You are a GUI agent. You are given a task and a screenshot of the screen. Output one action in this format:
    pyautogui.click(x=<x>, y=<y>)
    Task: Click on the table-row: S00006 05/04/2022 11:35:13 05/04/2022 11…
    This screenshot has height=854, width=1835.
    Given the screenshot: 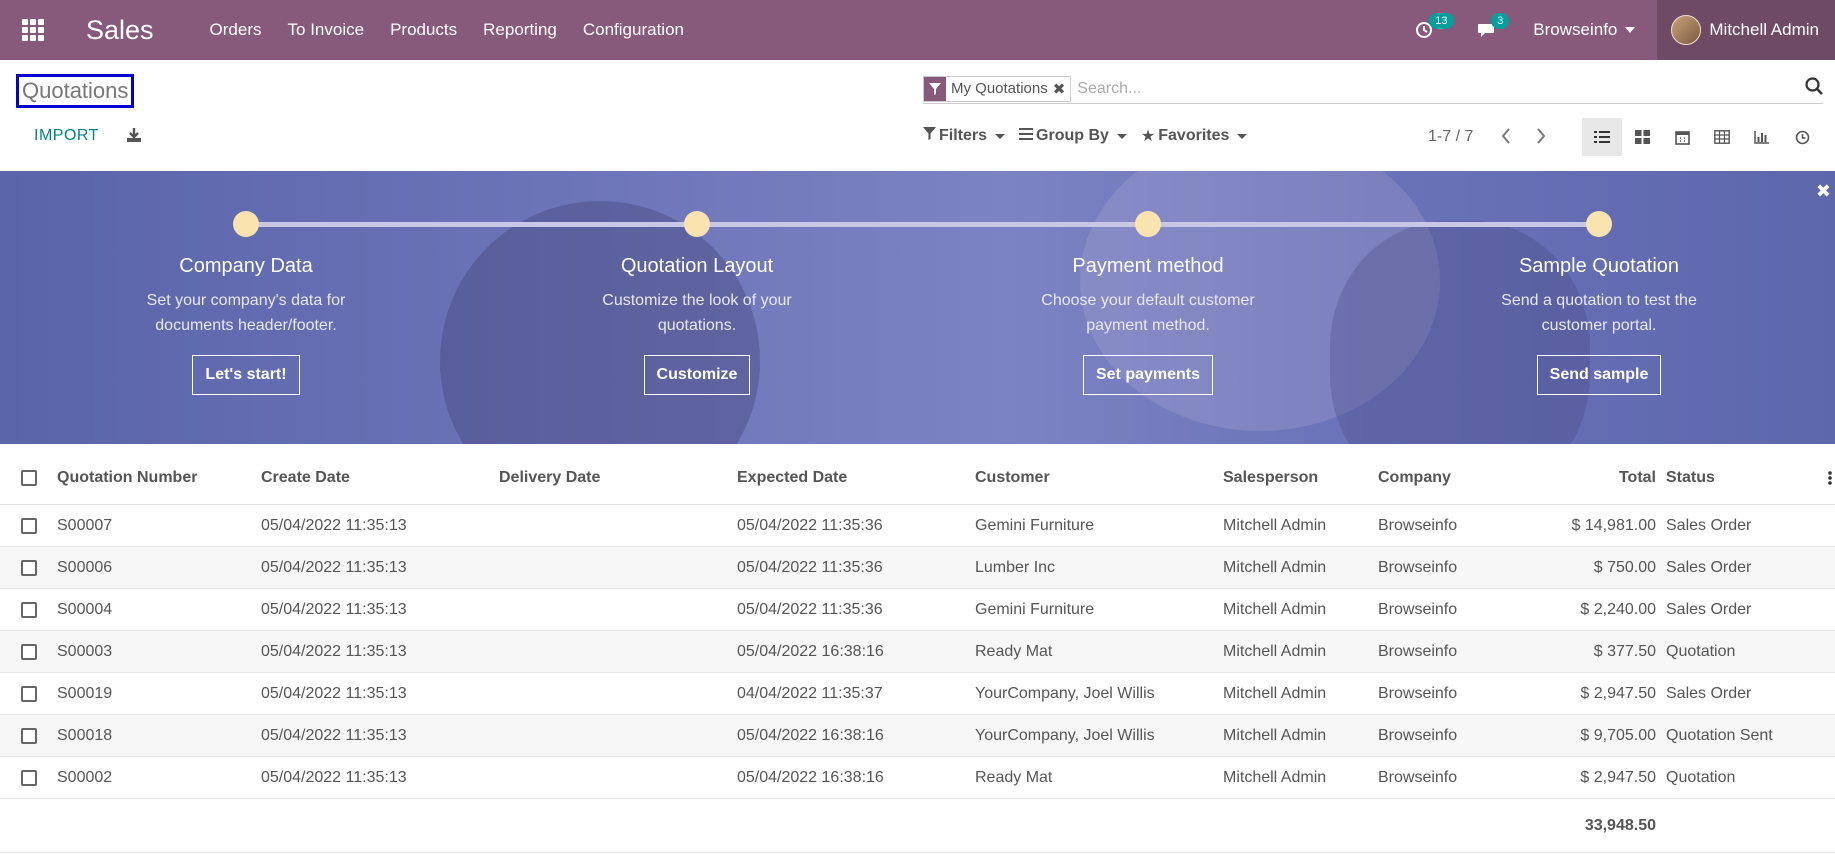 What is the action you would take?
    pyautogui.click(x=917, y=568)
    